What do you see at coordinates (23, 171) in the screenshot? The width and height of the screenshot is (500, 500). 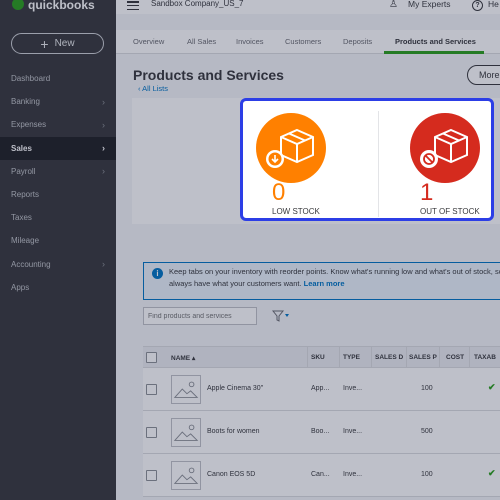 I see `sidebar-item-label: Payroll` at bounding box center [23, 171].